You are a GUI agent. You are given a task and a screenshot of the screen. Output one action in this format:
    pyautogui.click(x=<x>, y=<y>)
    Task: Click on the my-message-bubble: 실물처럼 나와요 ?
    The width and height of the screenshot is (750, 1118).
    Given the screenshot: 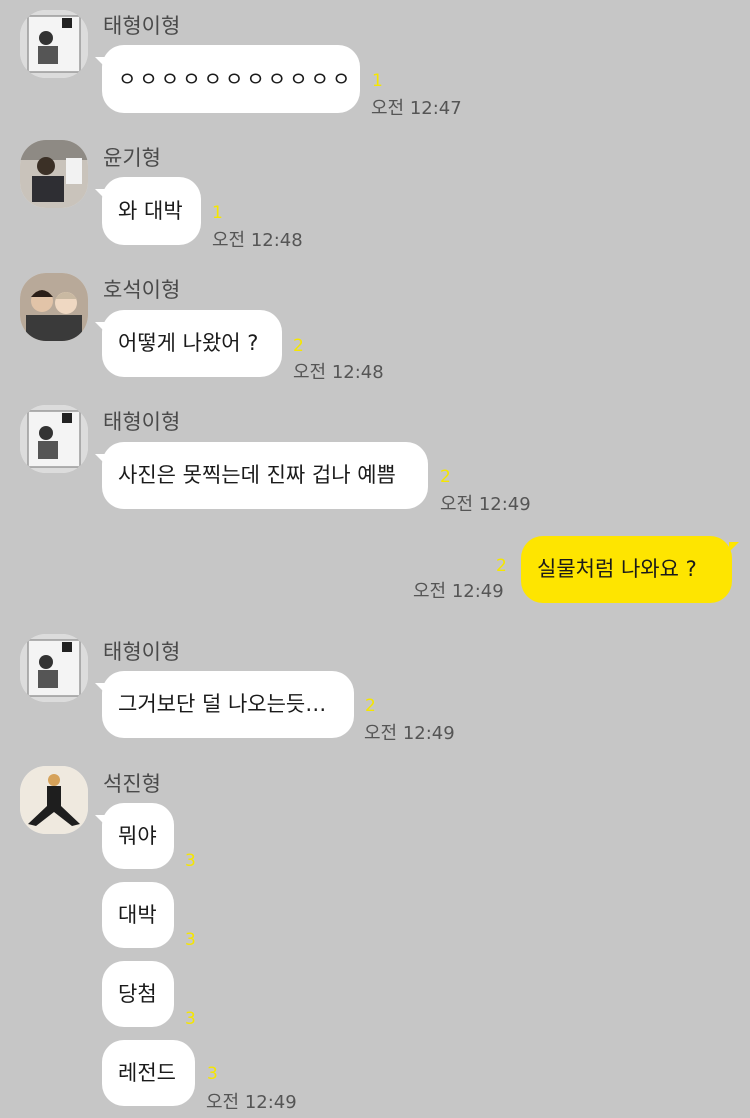 What is the action you would take?
    pyautogui.click(x=630, y=569)
    